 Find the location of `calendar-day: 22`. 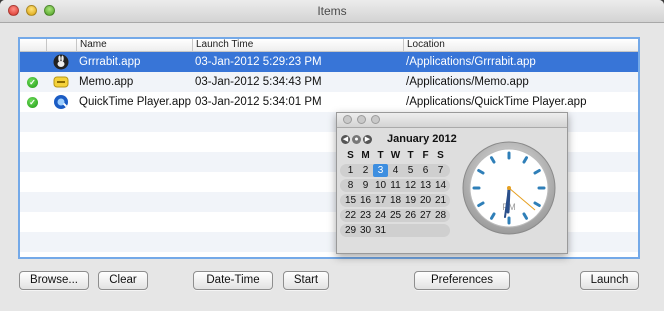

calendar-day: 22 is located at coordinates (350, 215).